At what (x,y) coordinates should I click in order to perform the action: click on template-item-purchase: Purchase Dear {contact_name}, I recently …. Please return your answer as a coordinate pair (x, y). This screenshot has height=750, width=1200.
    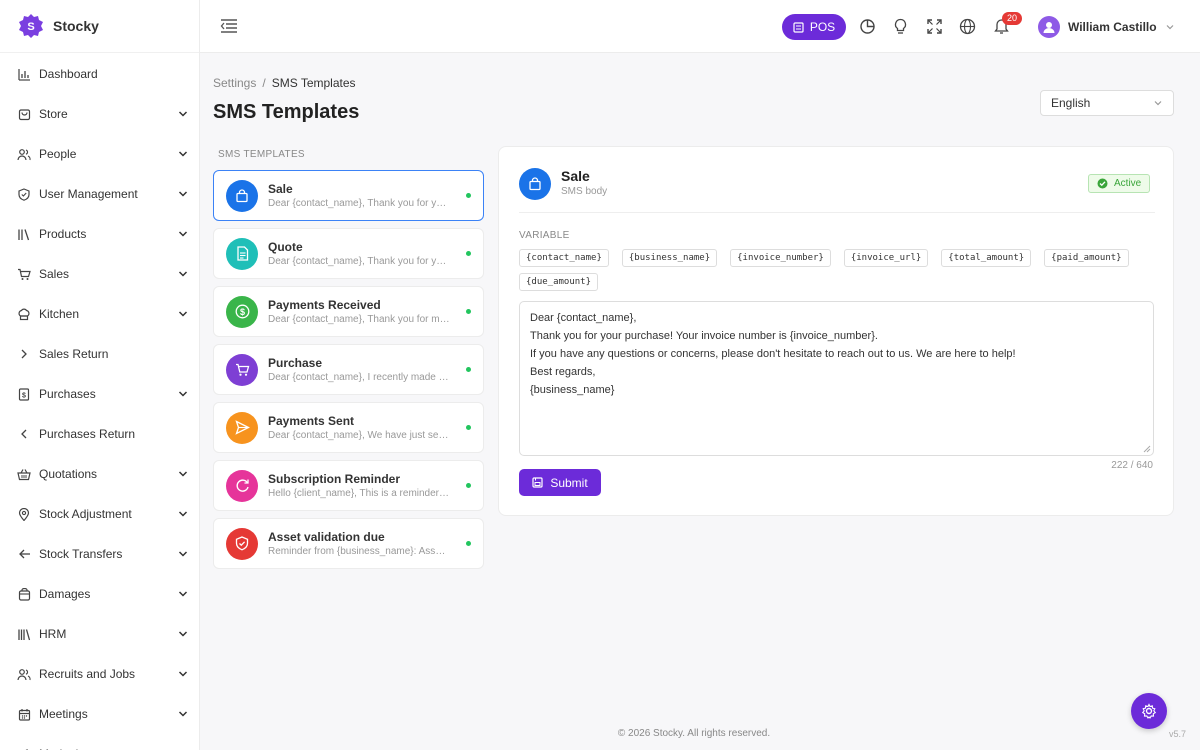
    Looking at the image, I should click on (348, 369).